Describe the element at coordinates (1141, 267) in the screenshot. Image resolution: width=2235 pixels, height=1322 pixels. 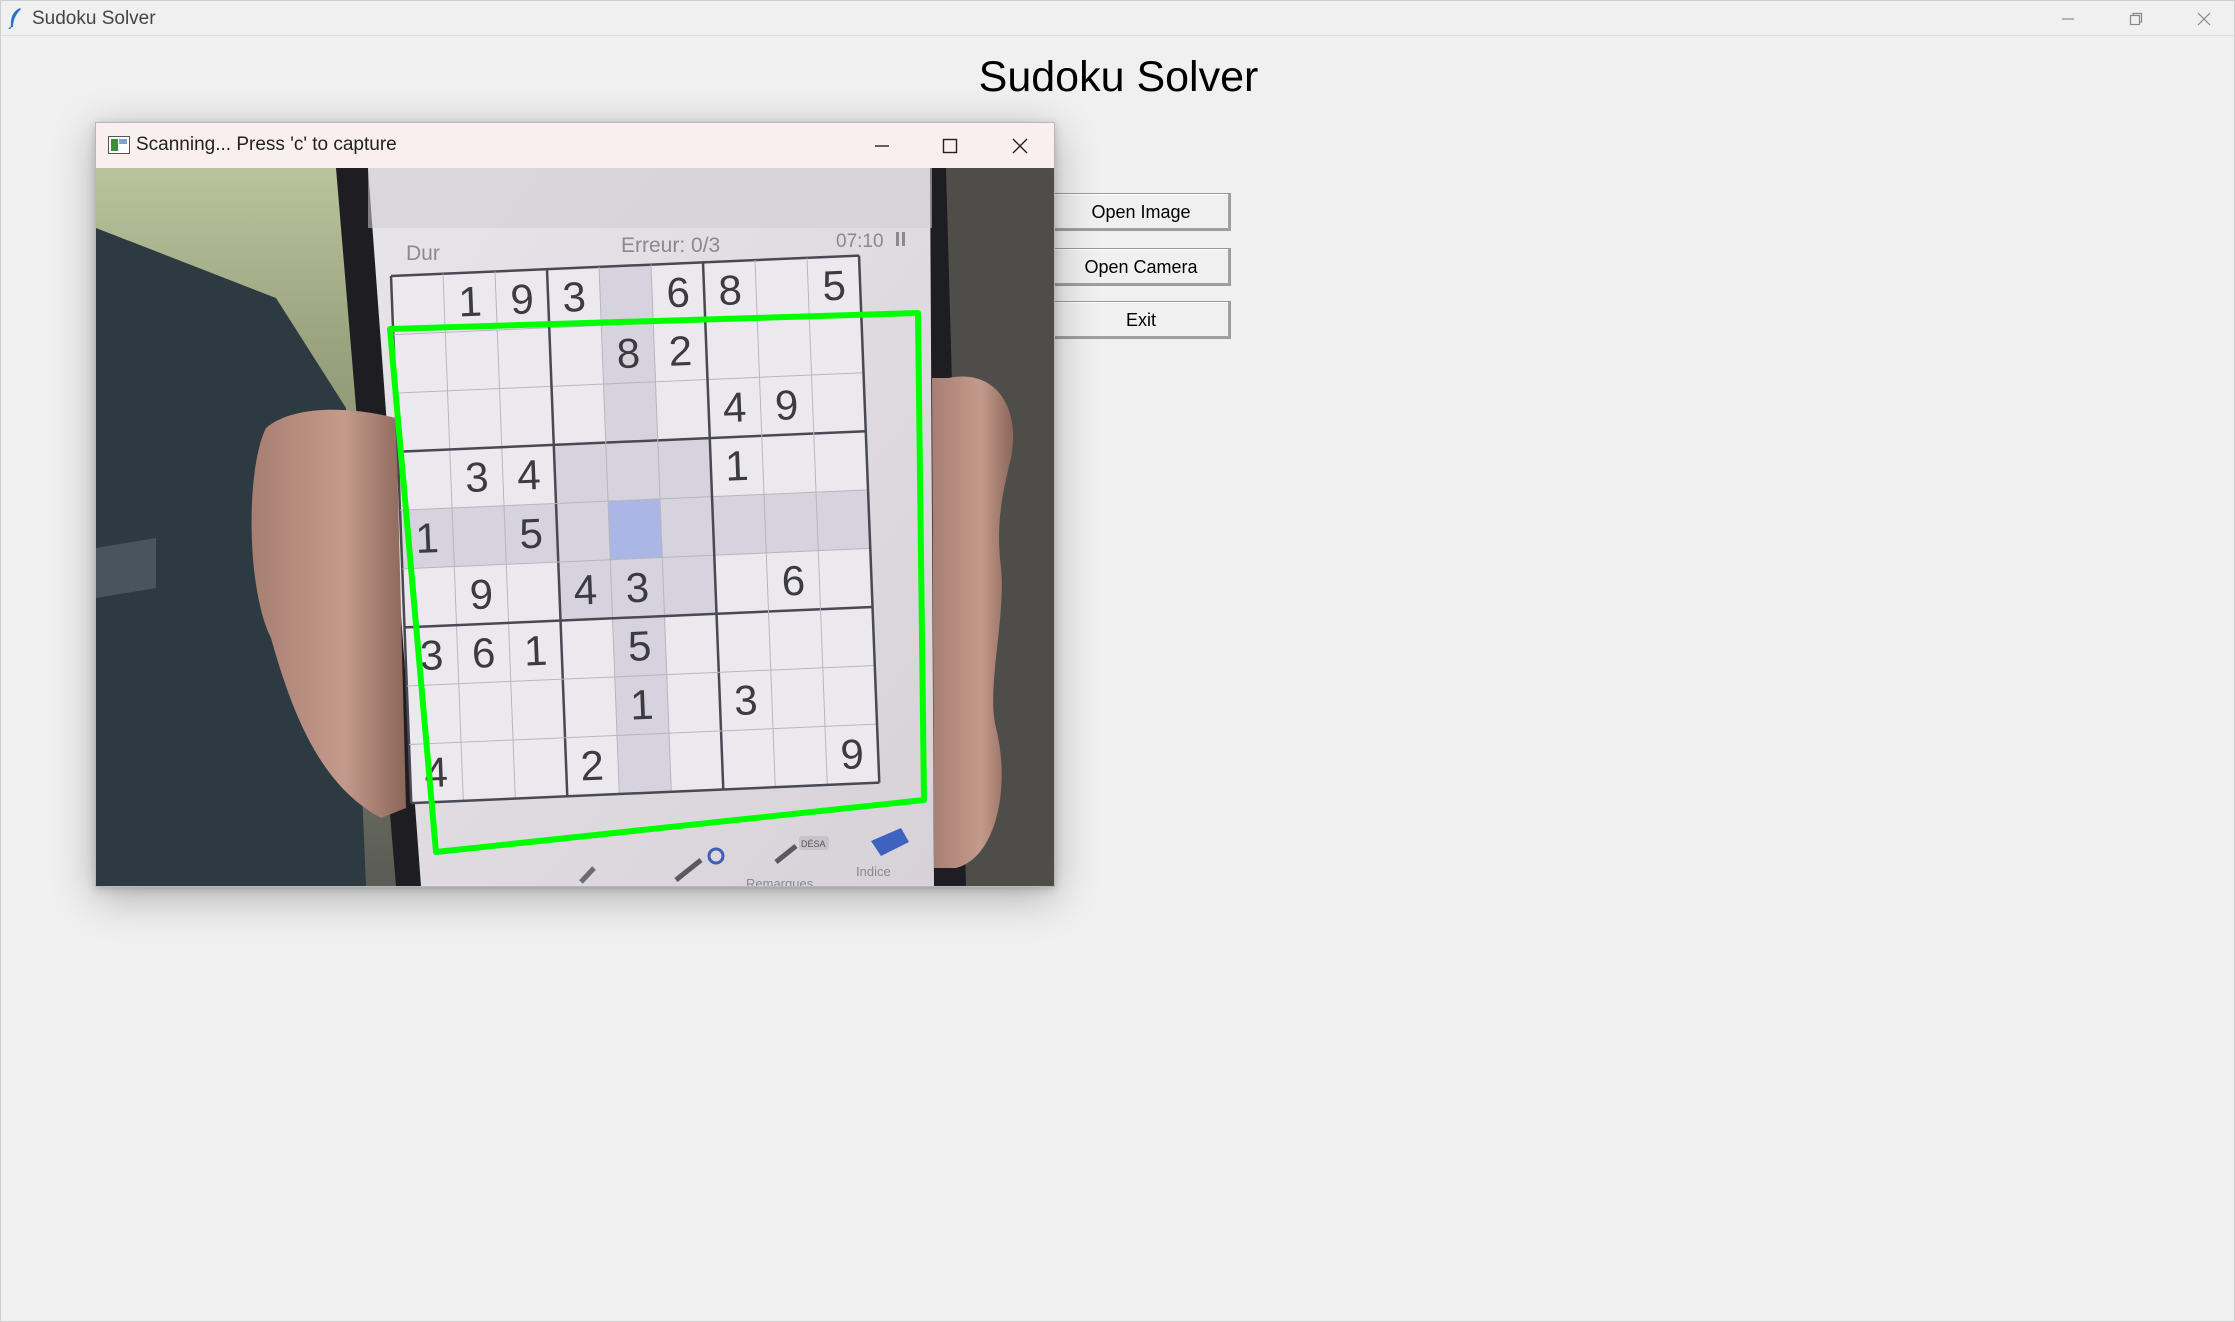
I see `open-camera-button: Open Camera` at that location.